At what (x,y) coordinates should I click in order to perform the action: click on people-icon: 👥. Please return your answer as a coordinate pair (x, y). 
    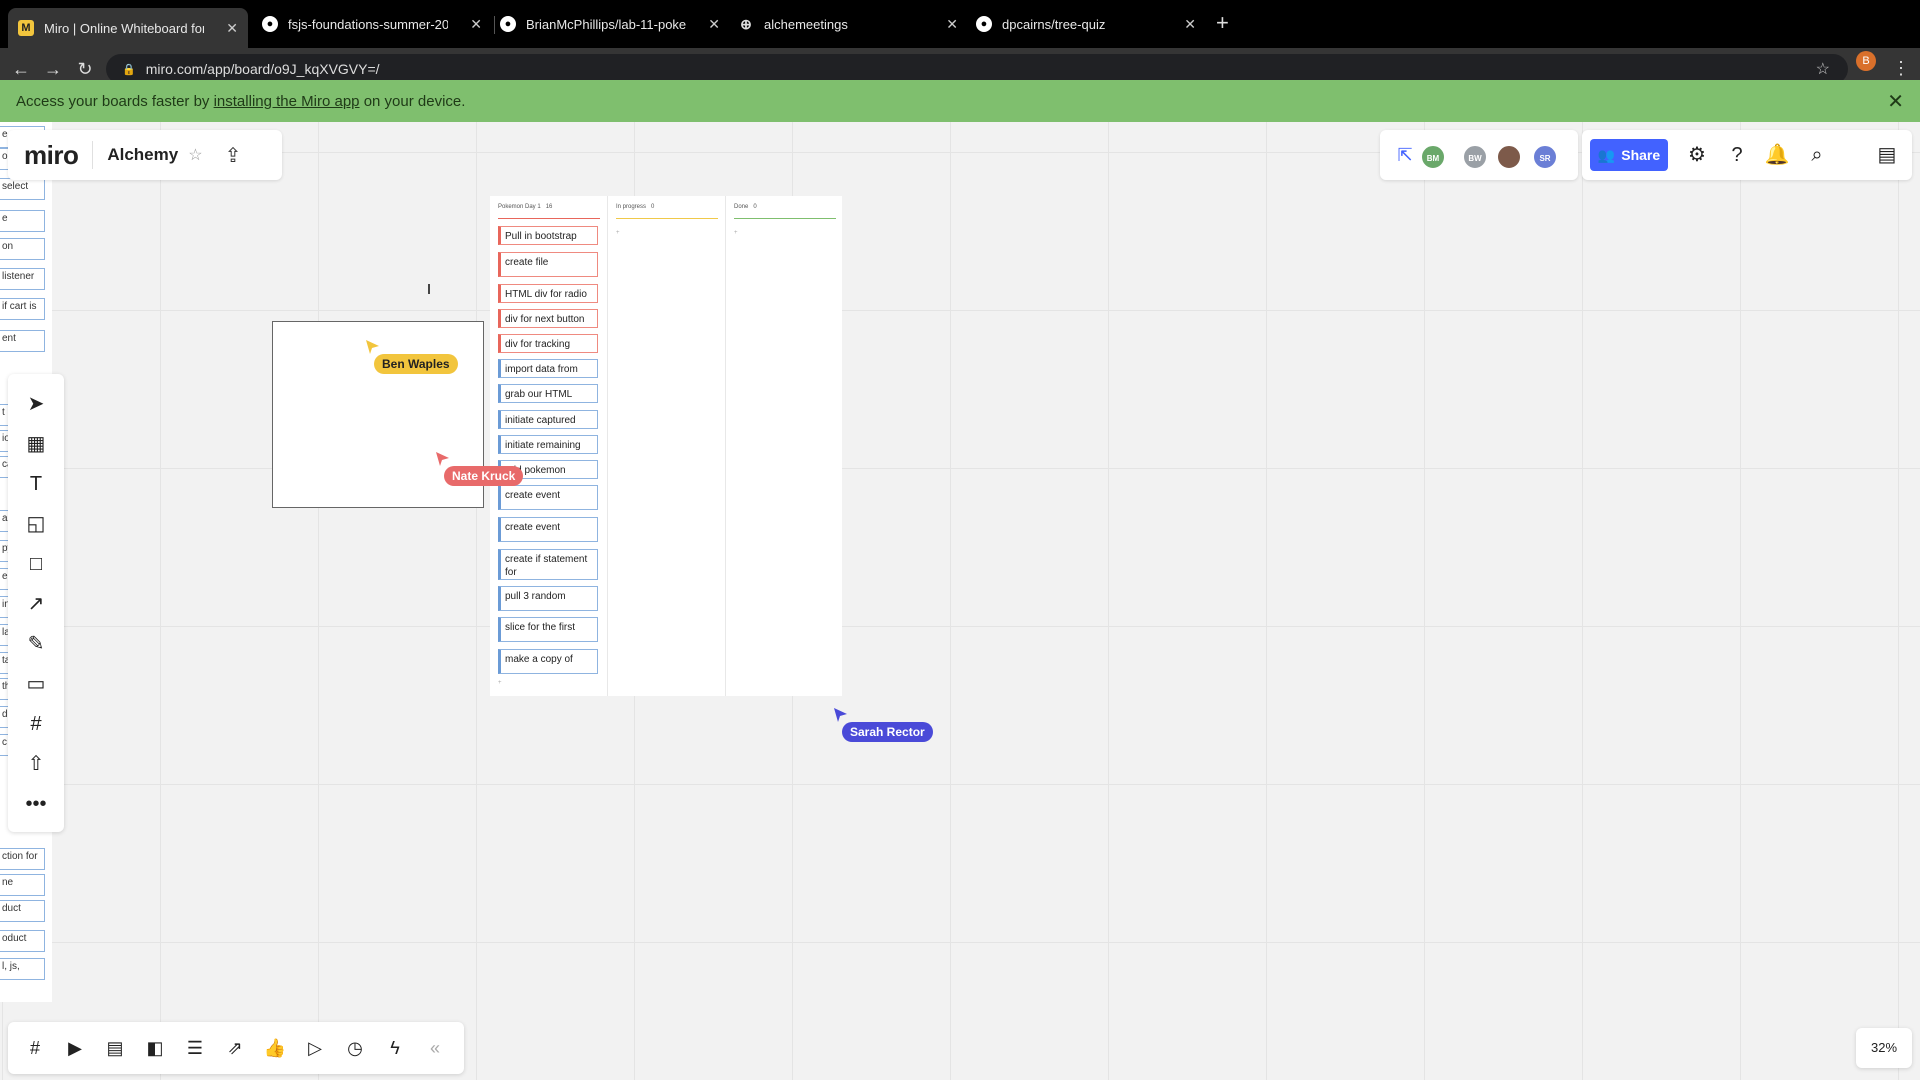
    Looking at the image, I should click on (1606, 154).